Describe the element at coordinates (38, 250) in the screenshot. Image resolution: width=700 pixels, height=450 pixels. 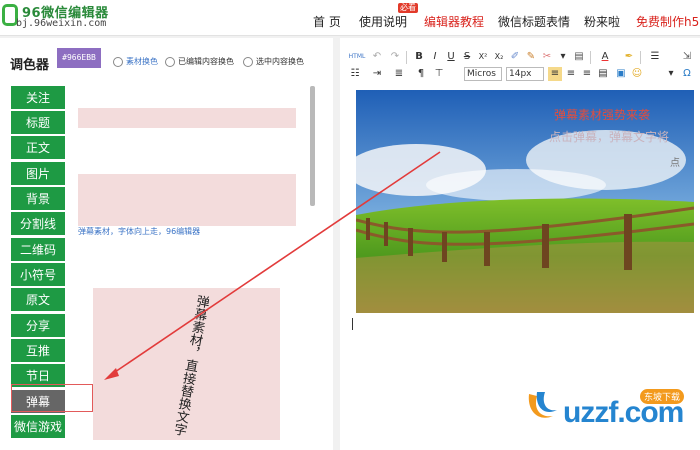
I see `category-qrcode: 二维码` at that location.